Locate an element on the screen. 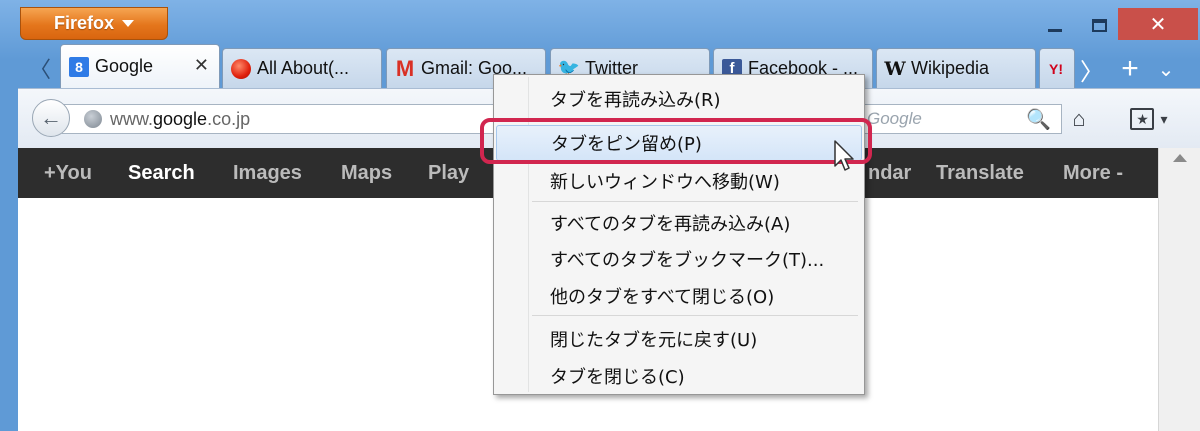 Image resolution: width=1200 pixels, height=431 pixels. chevron-down-icon: ⌄ is located at coordinates (1166, 69).